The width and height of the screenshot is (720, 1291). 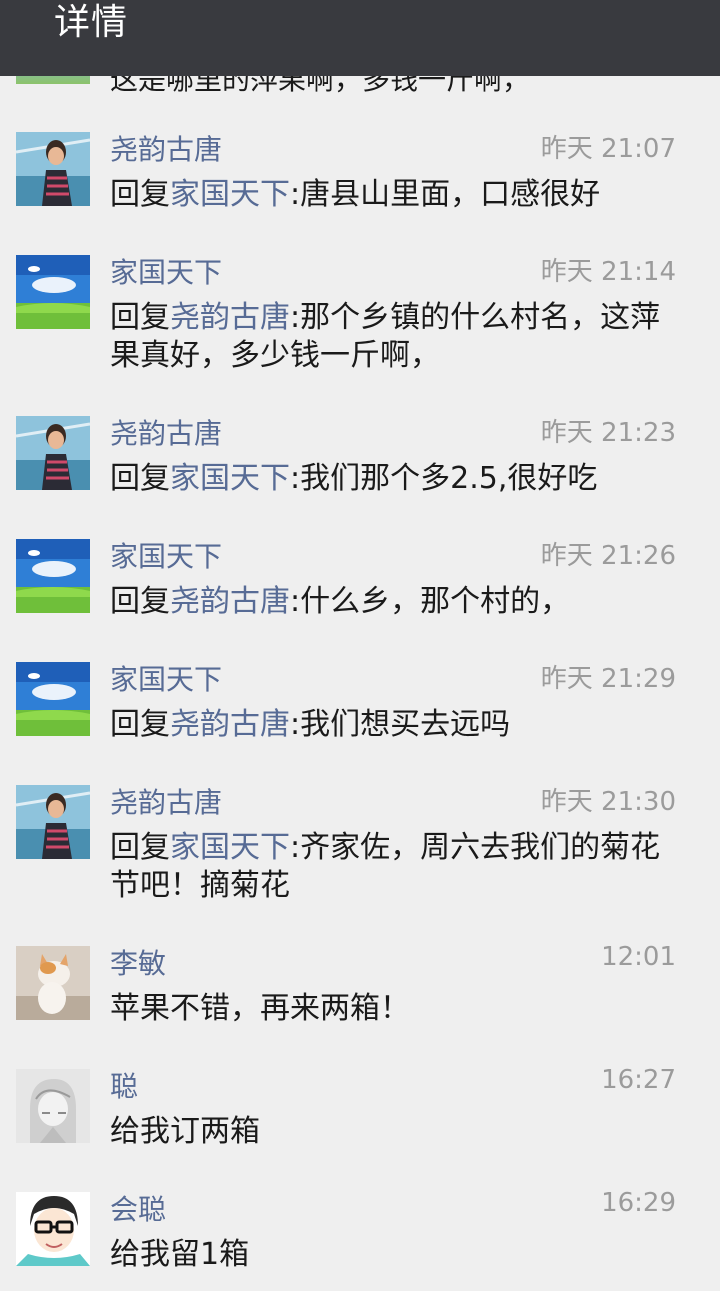 I want to click on comment-time: 昨天 21:26, so click(x=608, y=556).